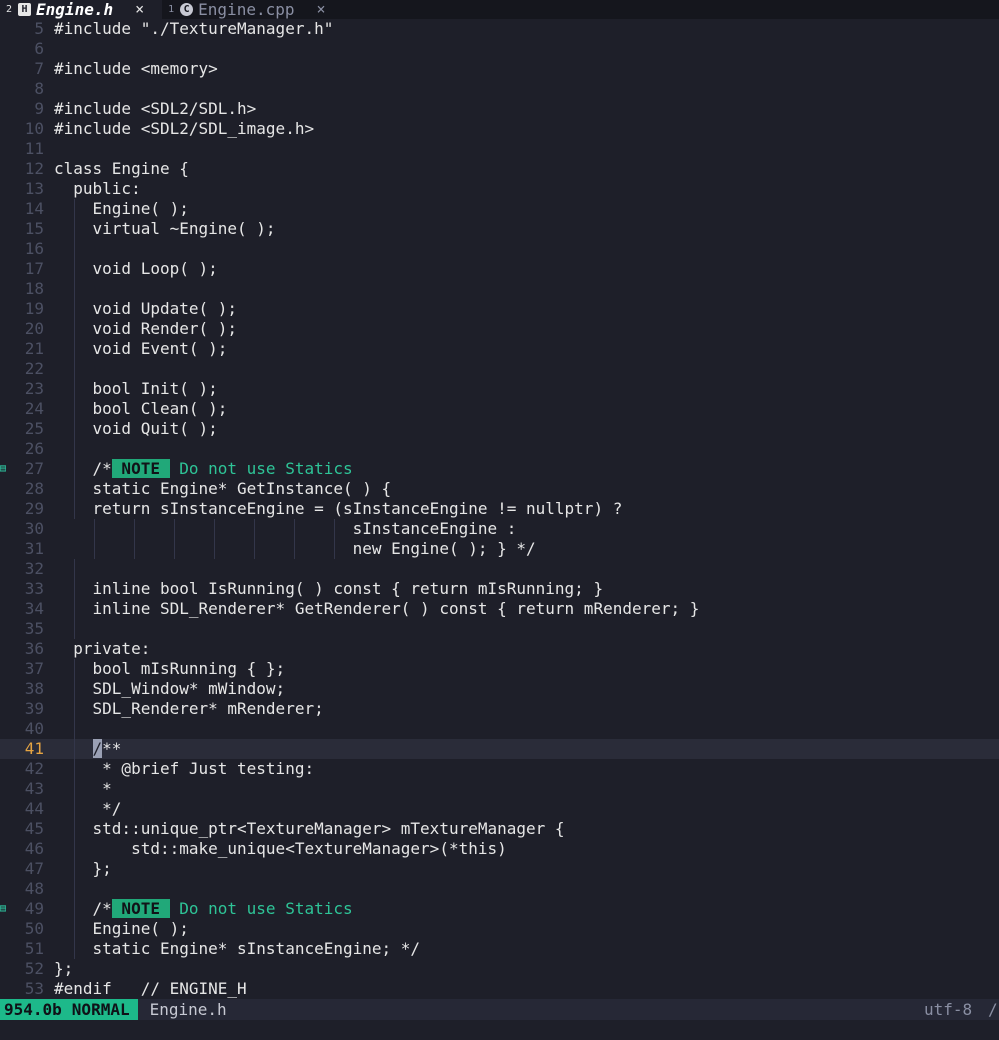 This screenshot has height=1040, width=999. I want to click on code-text: #include <SDL2/SDL.h>, so click(155, 108).